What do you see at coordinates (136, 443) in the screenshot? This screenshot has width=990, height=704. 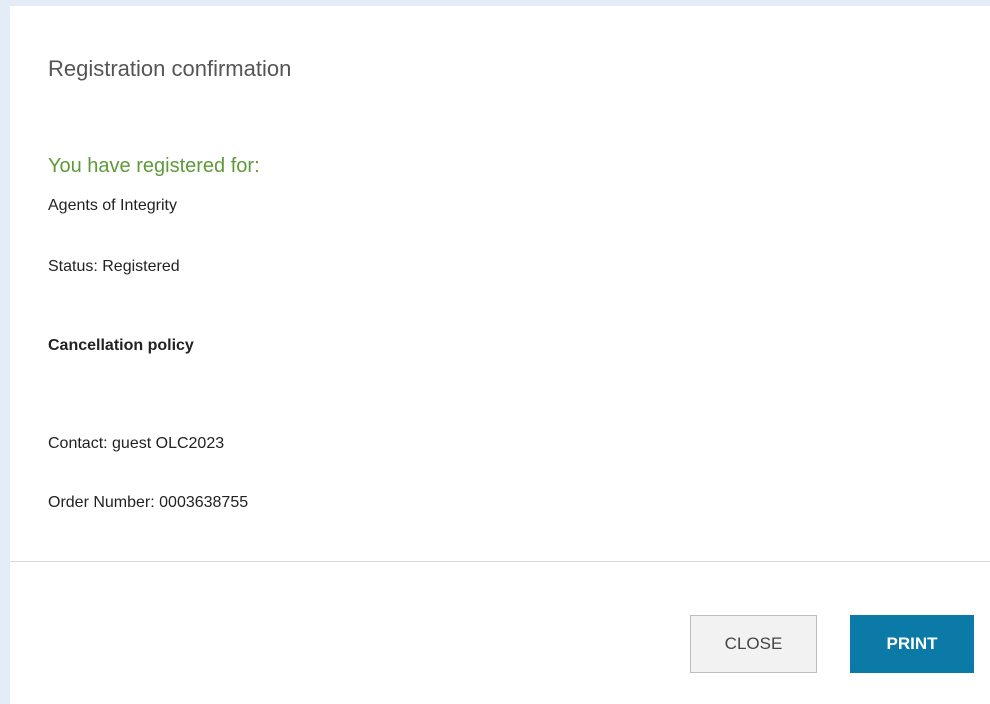 I see `contact-text: Contact: guest OLC2023` at bounding box center [136, 443].